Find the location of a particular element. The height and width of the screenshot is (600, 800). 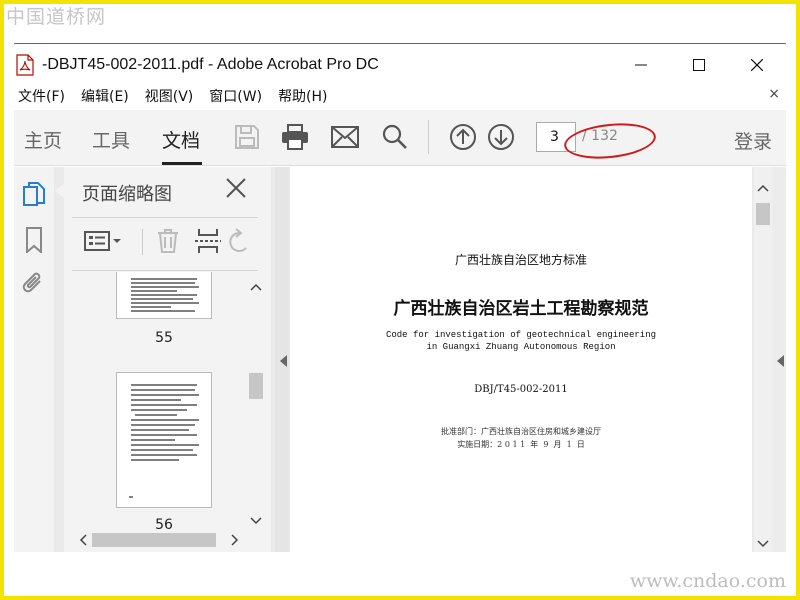

doc-effective-date: 实施日期：2 0 1 1 年 9 月 1 日 is located at coordinates (521, 444).